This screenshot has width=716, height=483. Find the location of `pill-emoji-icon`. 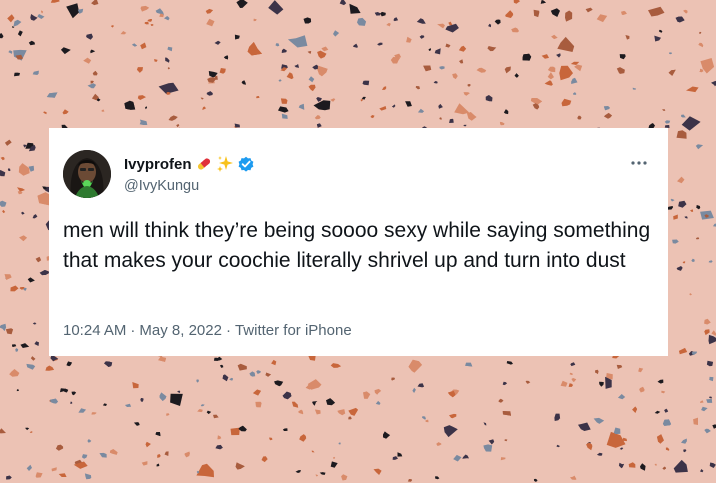

pill-emoji-icon is located at coordinates (203, 164).